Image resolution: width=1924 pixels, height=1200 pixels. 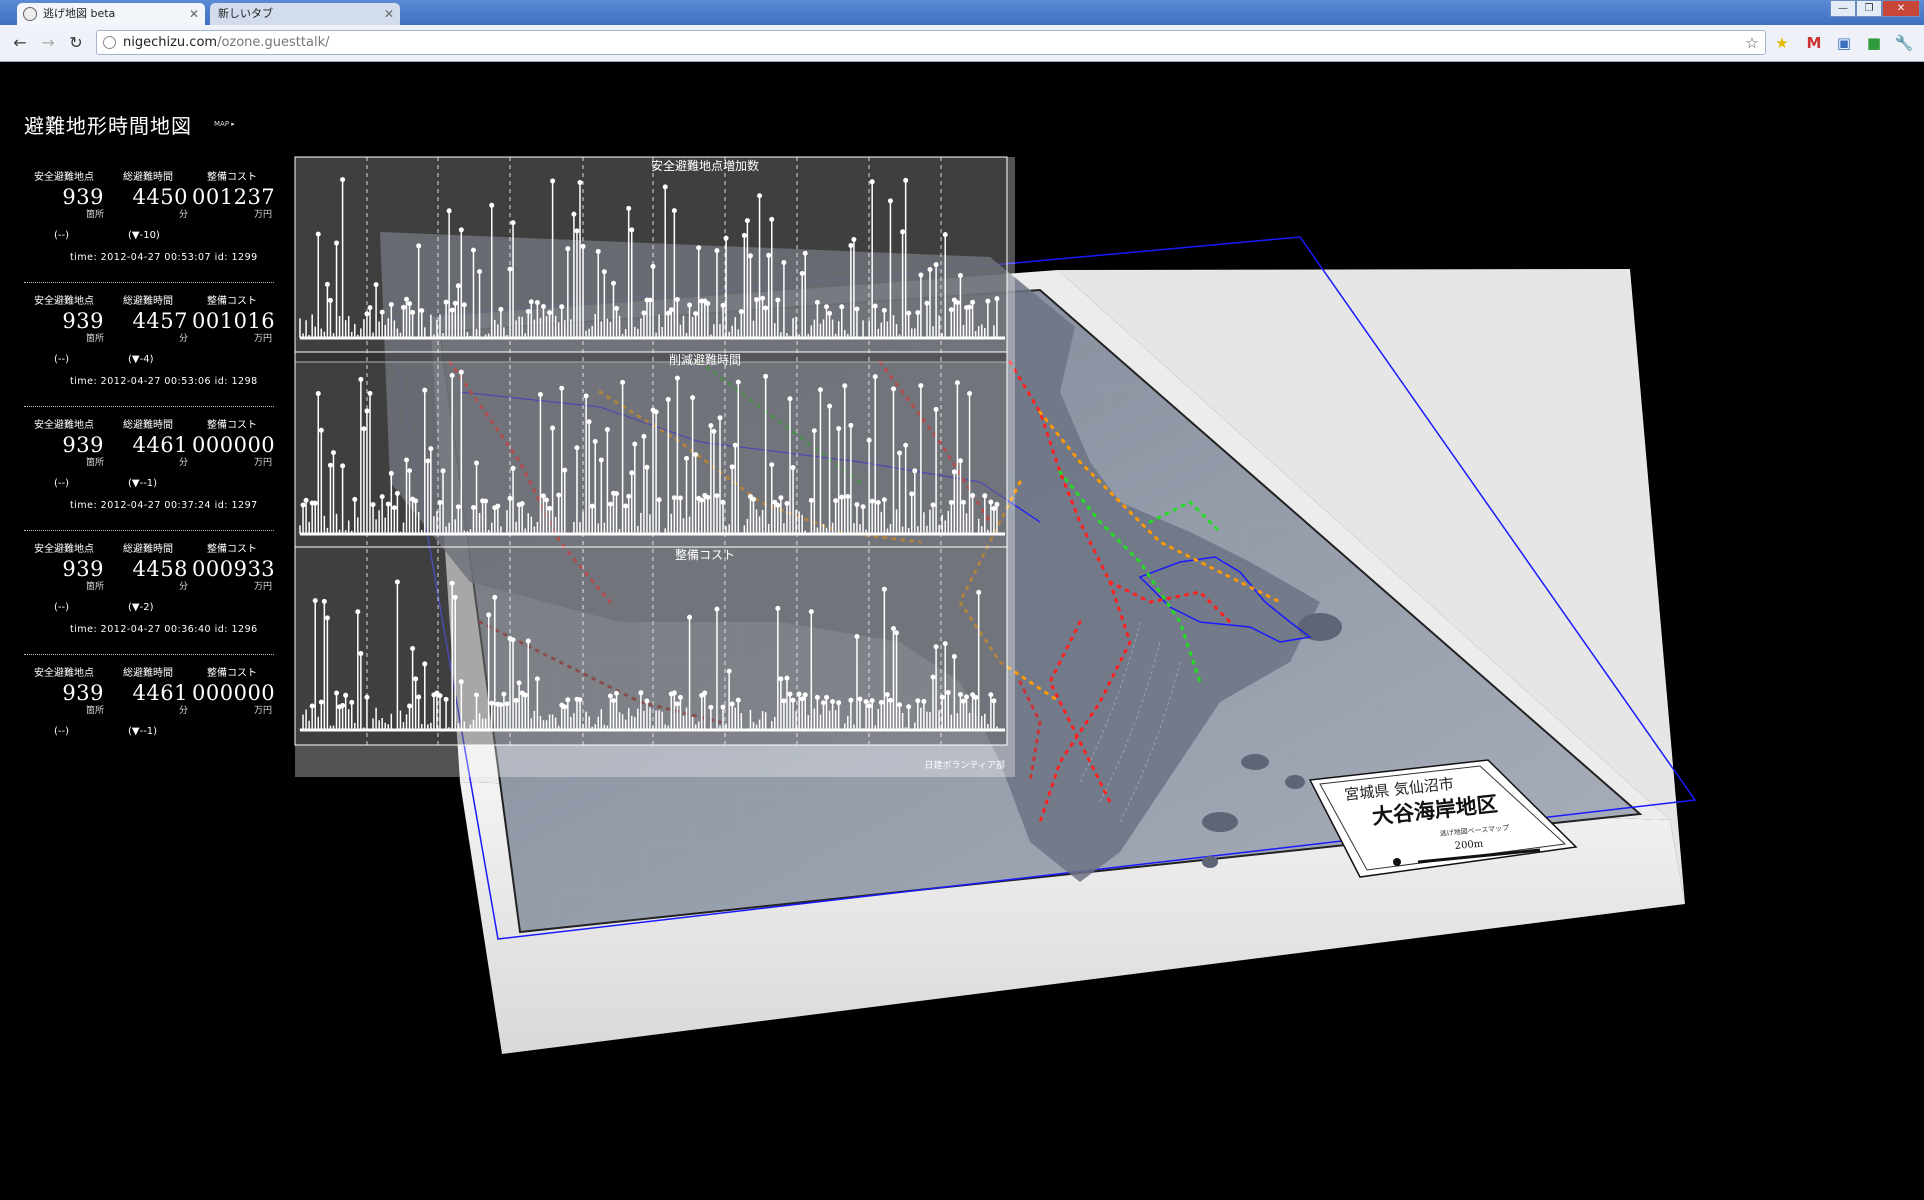 What do you see at coordinates (1904, 43) in the screenshot?
I see `wrench-icon: 🔧` at bounding box center [1904, 43].